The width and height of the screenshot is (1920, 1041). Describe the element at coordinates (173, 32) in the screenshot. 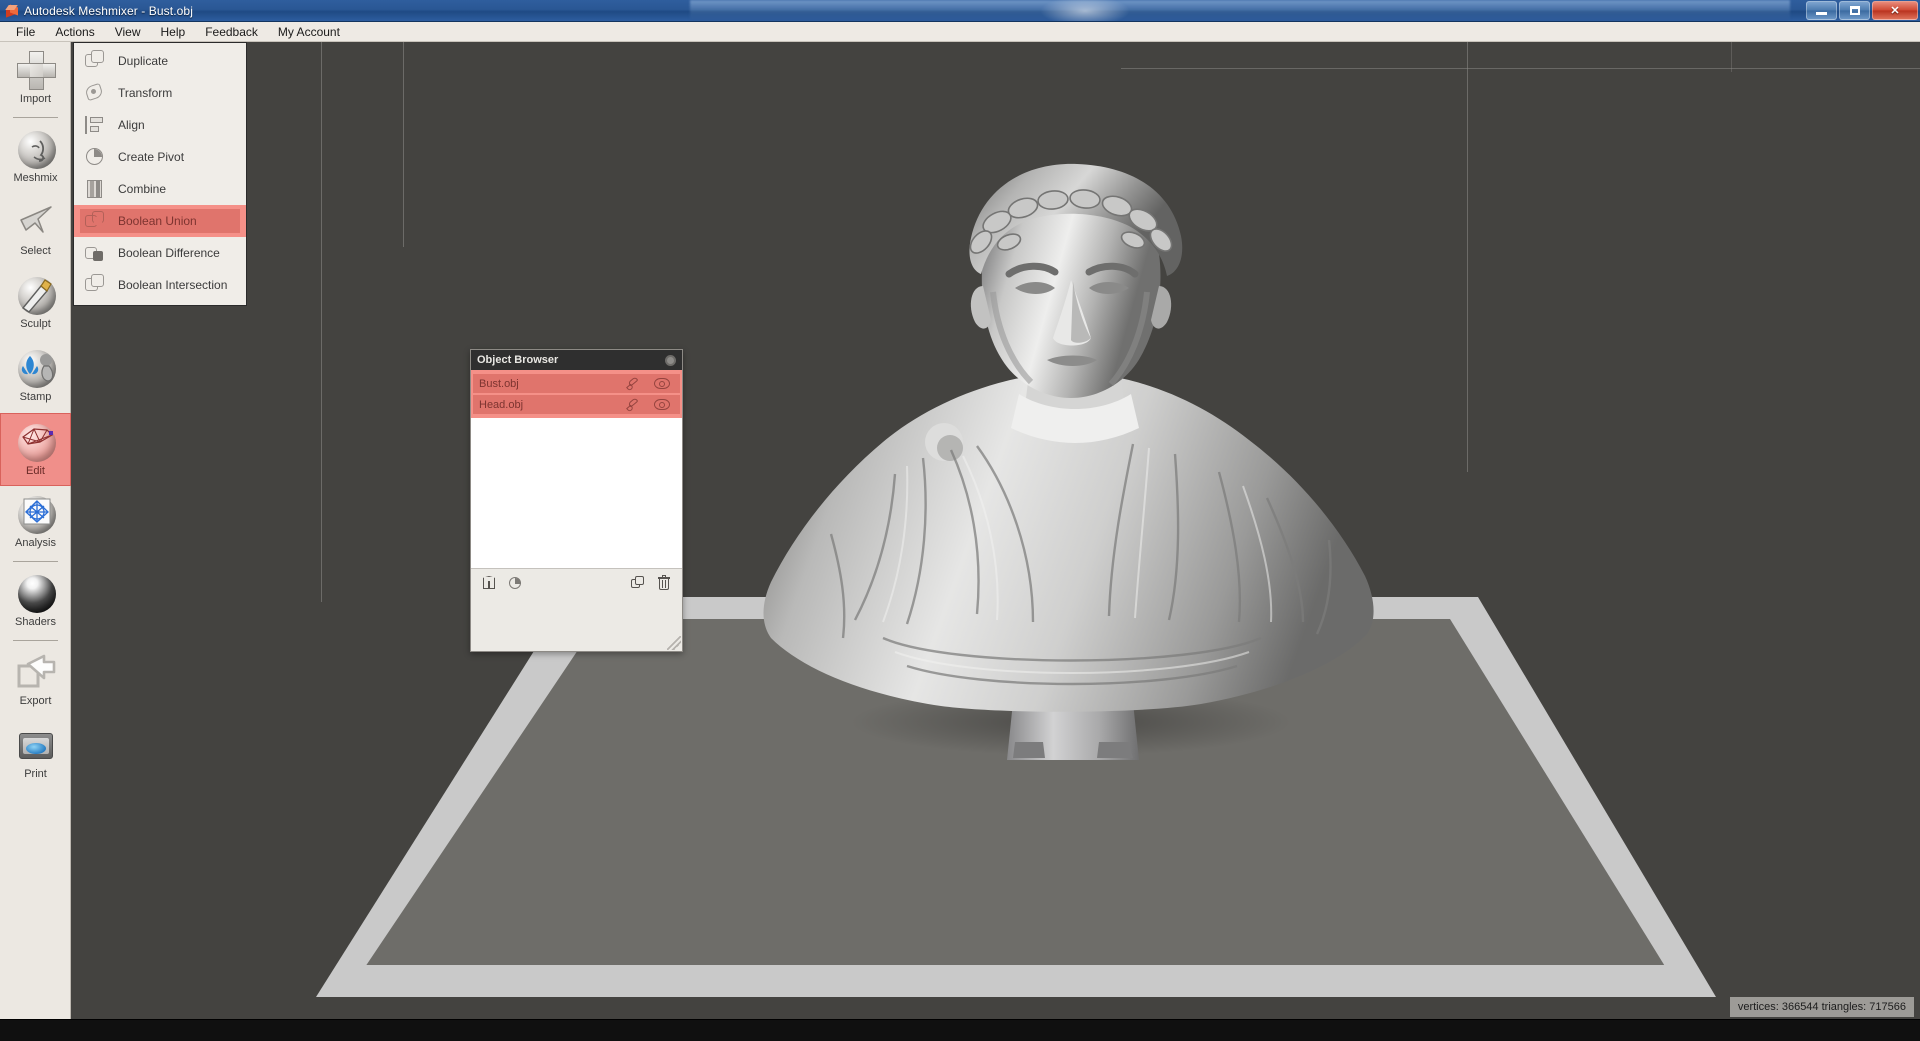

I see `menu-help: Help` at that location.